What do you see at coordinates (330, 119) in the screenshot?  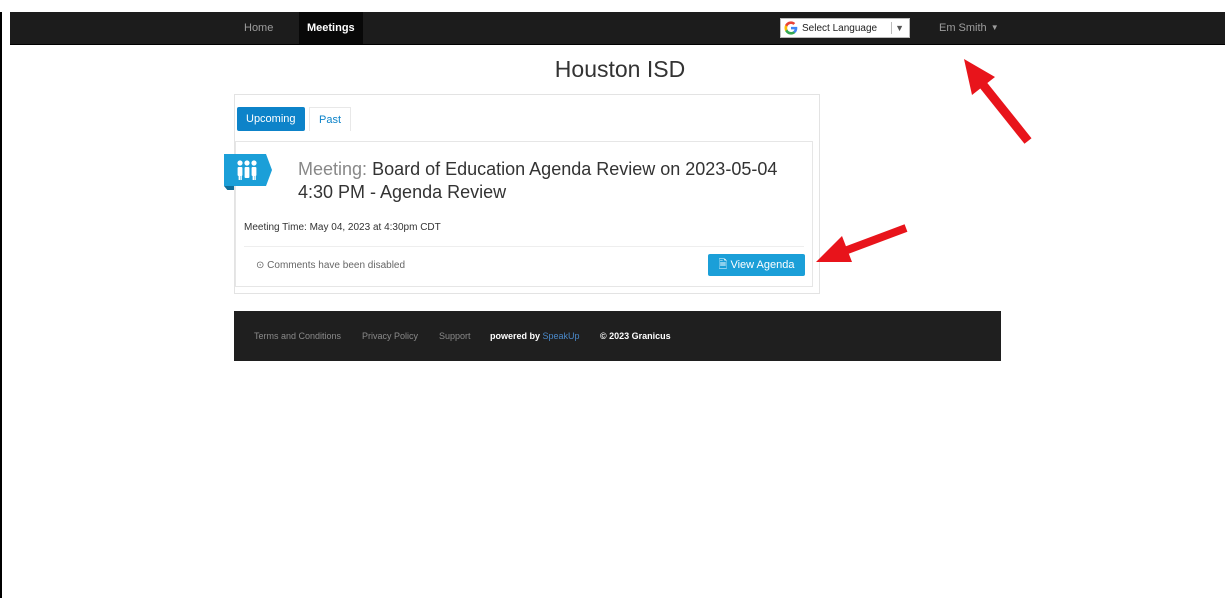 I see `tab-past: Past` at bounding box center [330, 119].